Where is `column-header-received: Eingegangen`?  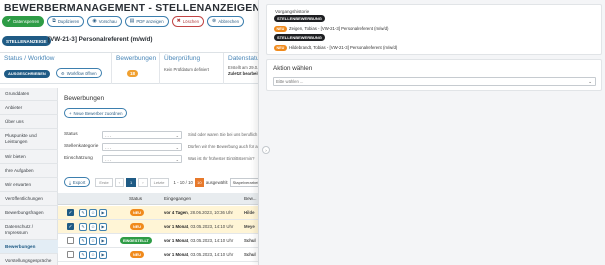 column-header-received: Eingegangen is located at coordinates (177, 198).